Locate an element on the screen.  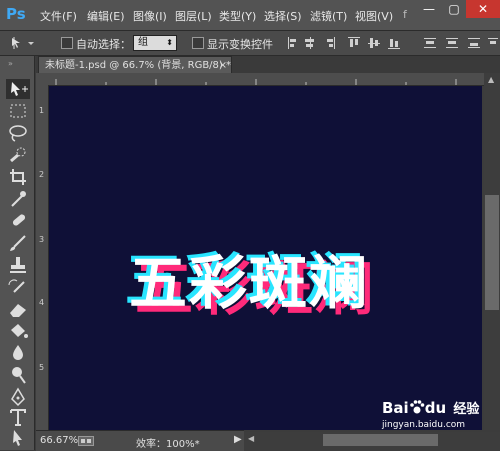
status-bar: 66.67% 效率：100%* ▶ is located at coordinates (140, 440).